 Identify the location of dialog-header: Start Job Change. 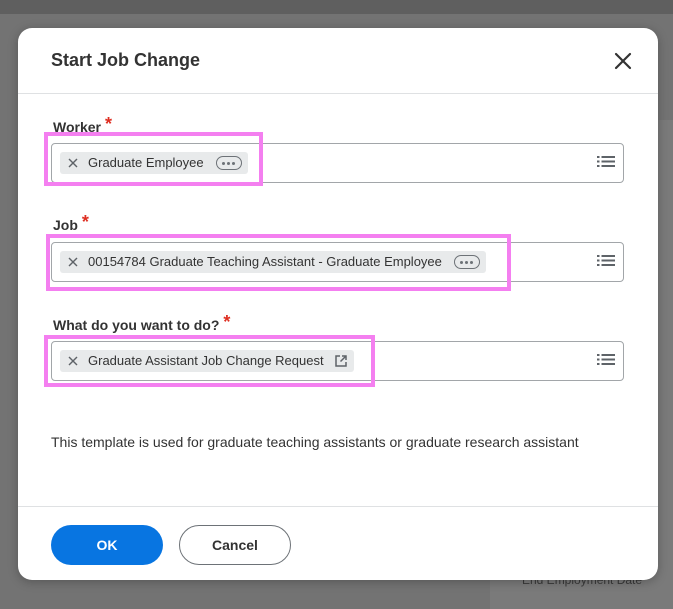
(338, 61).